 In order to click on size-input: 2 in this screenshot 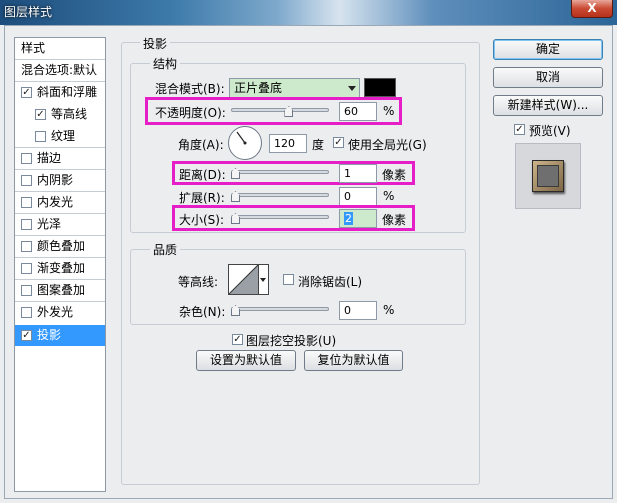, I will do `click(358, 218)`.